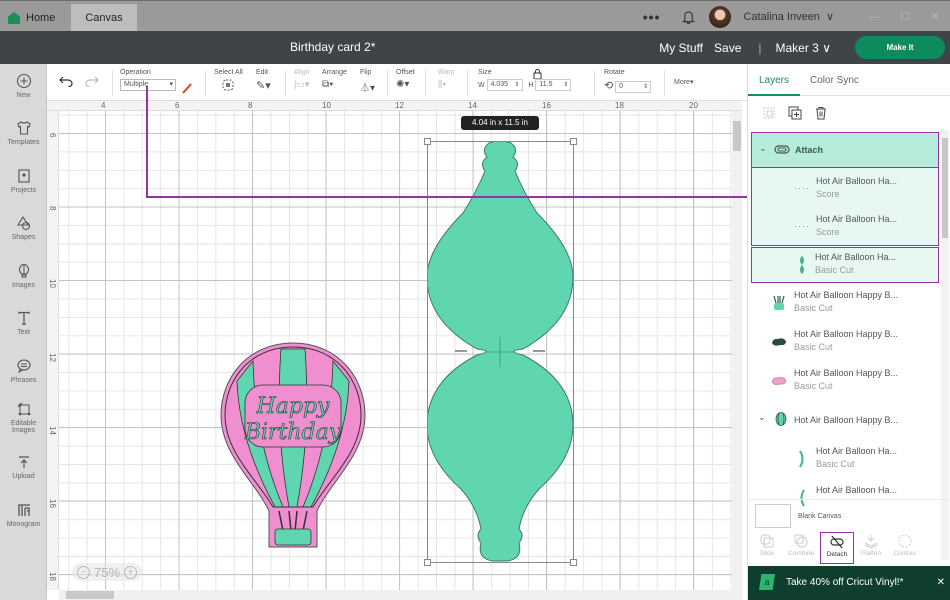 The height and width of the screenshot is (600, 950). Describe the element at coordinates (645, 87) in the screenshot. I see `rotate-spinner: ⇕` at that location.